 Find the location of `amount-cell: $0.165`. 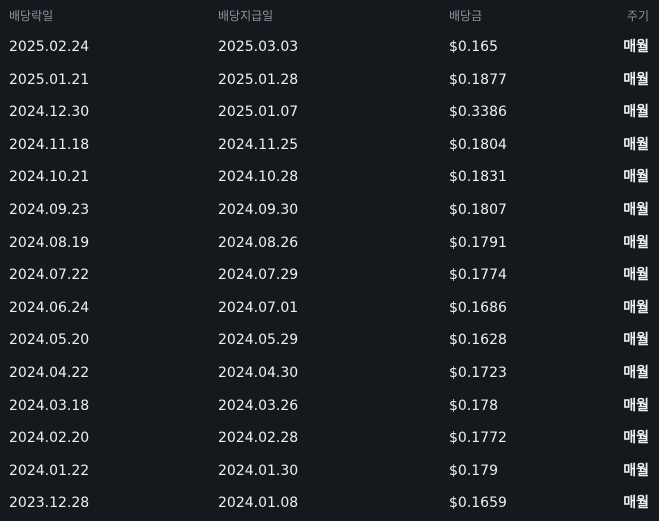

amount-cell: $0.165 is located at coordinates (473, 47).